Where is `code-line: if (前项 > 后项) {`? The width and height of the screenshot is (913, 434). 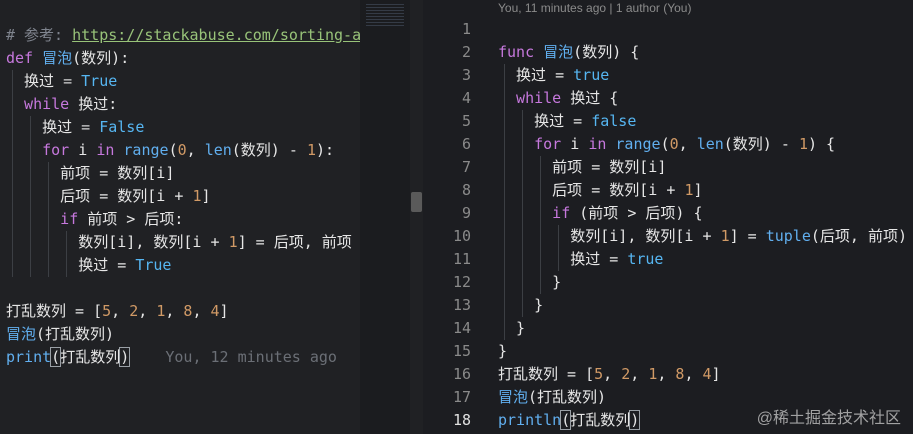
code-line: if (前项 > 后项) { is located at coordinates (600, 213).